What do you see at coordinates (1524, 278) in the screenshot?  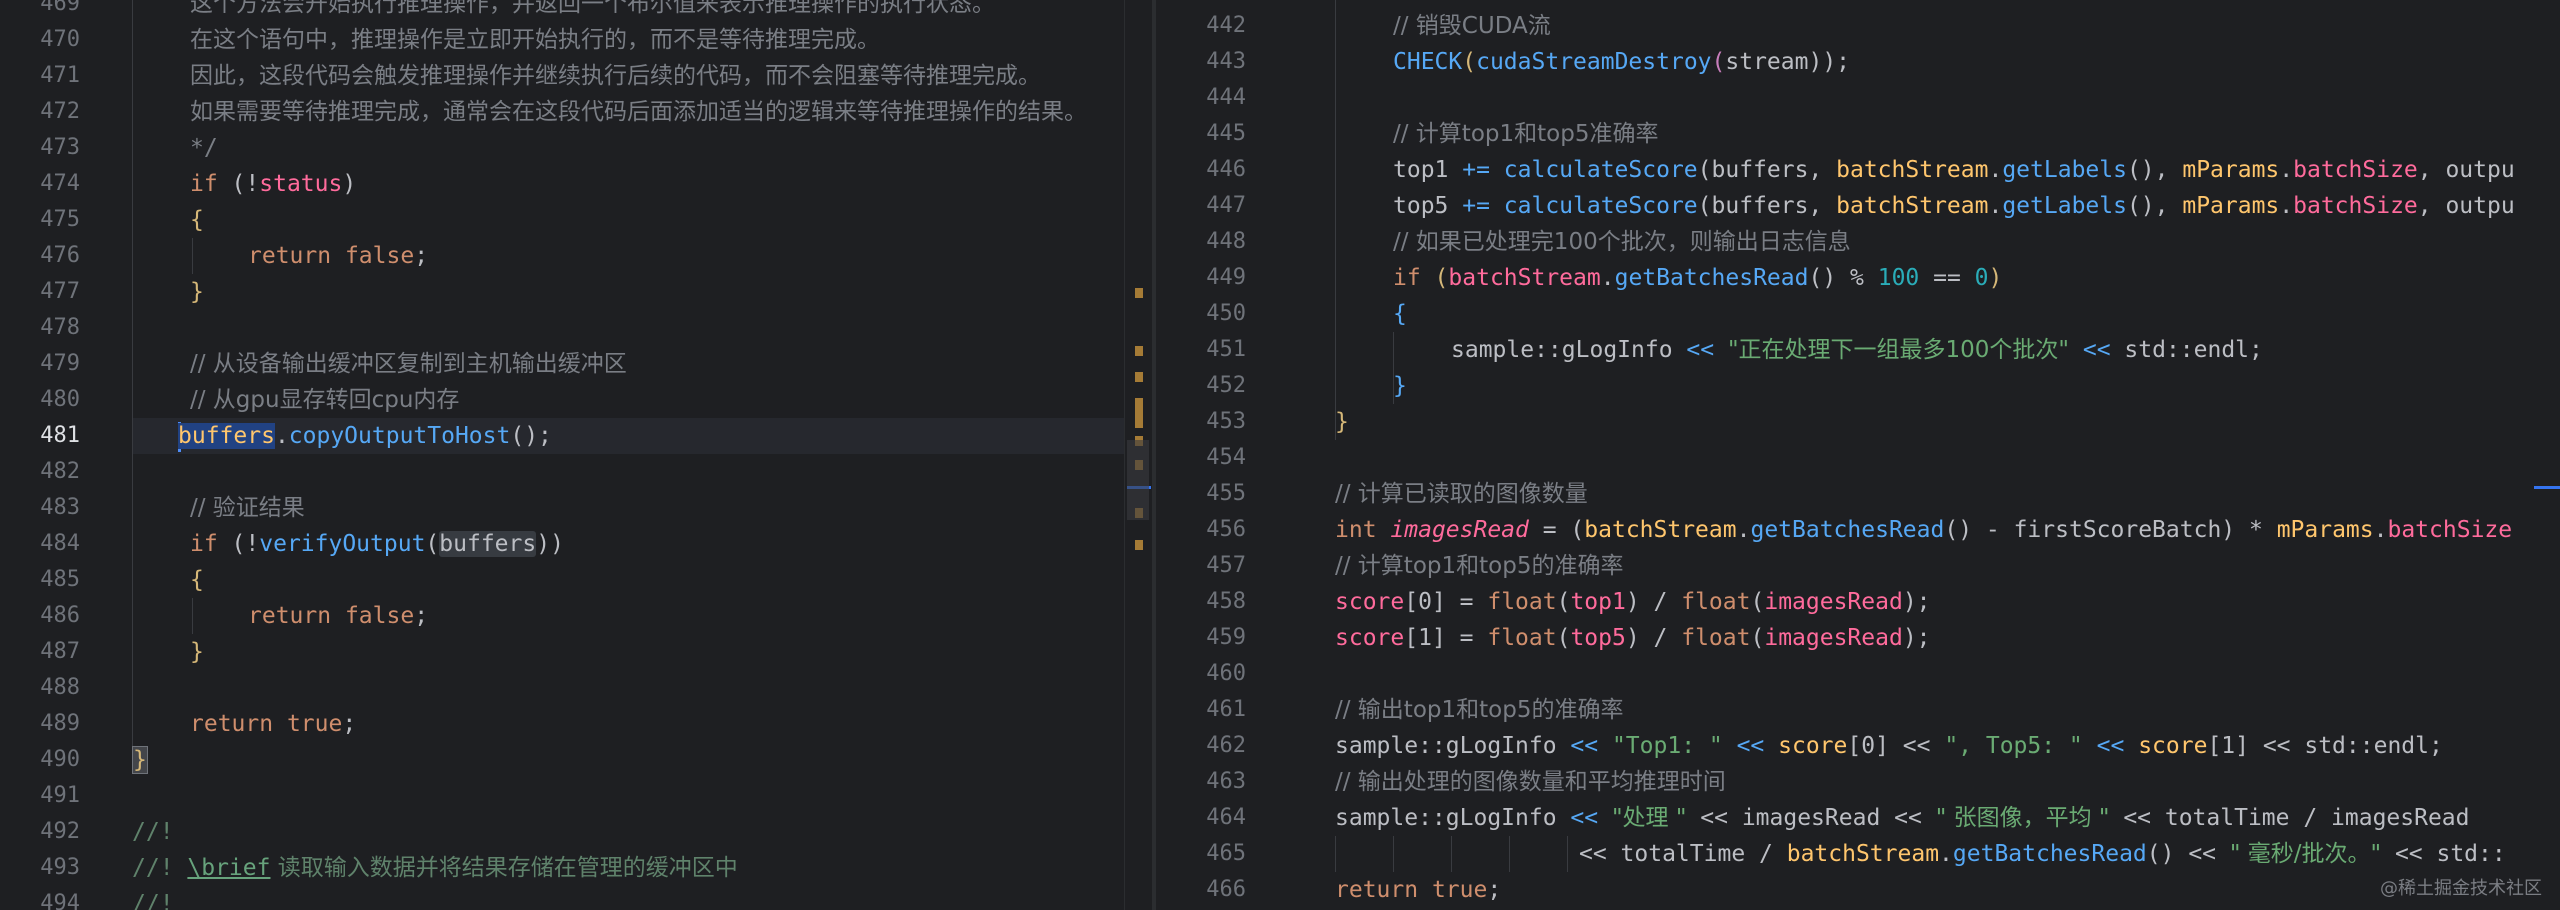 I see `code-token: batchStream` at bounding box center [1524, 278].